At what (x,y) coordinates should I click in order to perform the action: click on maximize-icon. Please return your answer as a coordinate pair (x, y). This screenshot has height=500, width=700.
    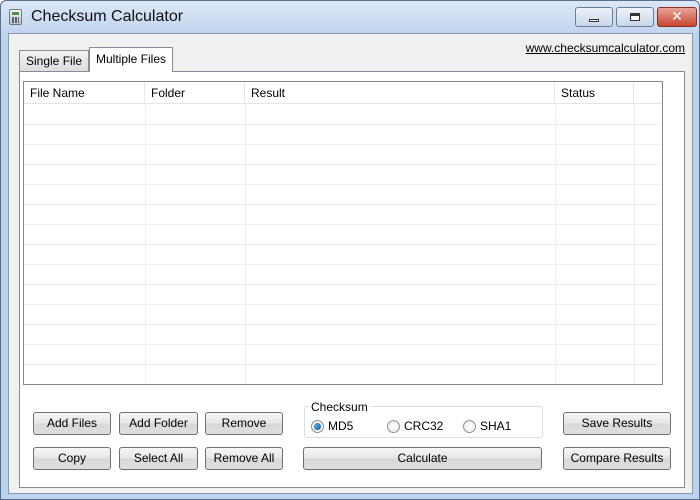
    Looking at the image, I should click on (635, 17).